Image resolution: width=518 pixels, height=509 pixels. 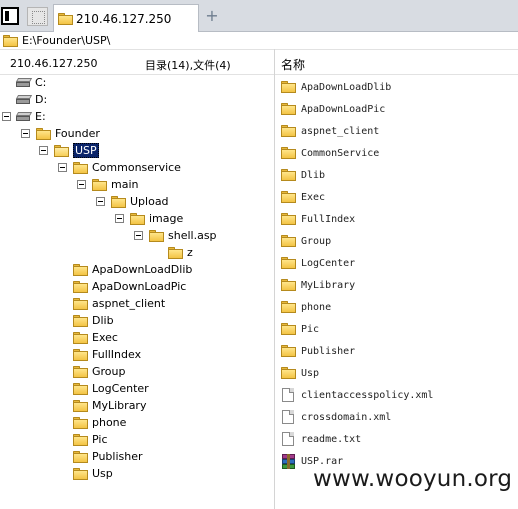 What do you see at coordinates (99, 422) in the screenshot?
I see `tree-item: phone` at bounding box center [99, 422].